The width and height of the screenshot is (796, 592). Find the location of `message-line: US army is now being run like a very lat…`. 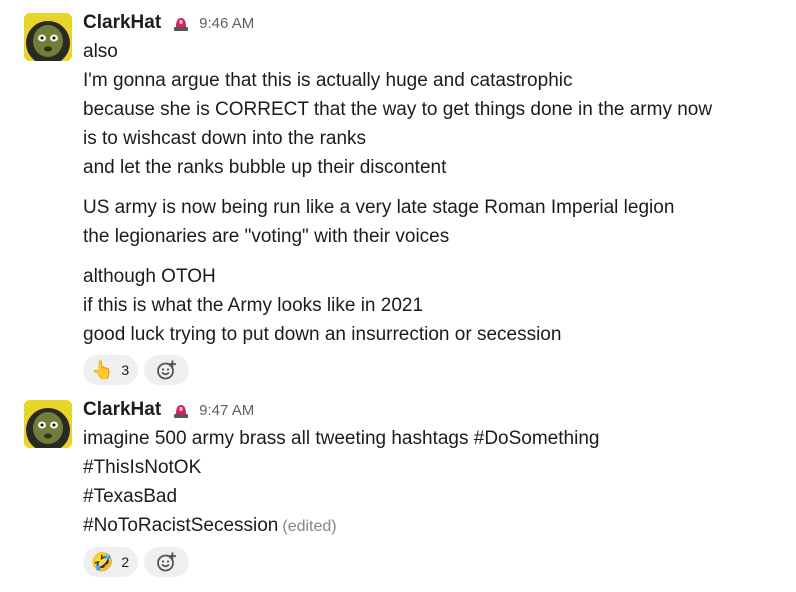

message-line: US army is now being run like a very lat… is located at coordinates (379, 207).